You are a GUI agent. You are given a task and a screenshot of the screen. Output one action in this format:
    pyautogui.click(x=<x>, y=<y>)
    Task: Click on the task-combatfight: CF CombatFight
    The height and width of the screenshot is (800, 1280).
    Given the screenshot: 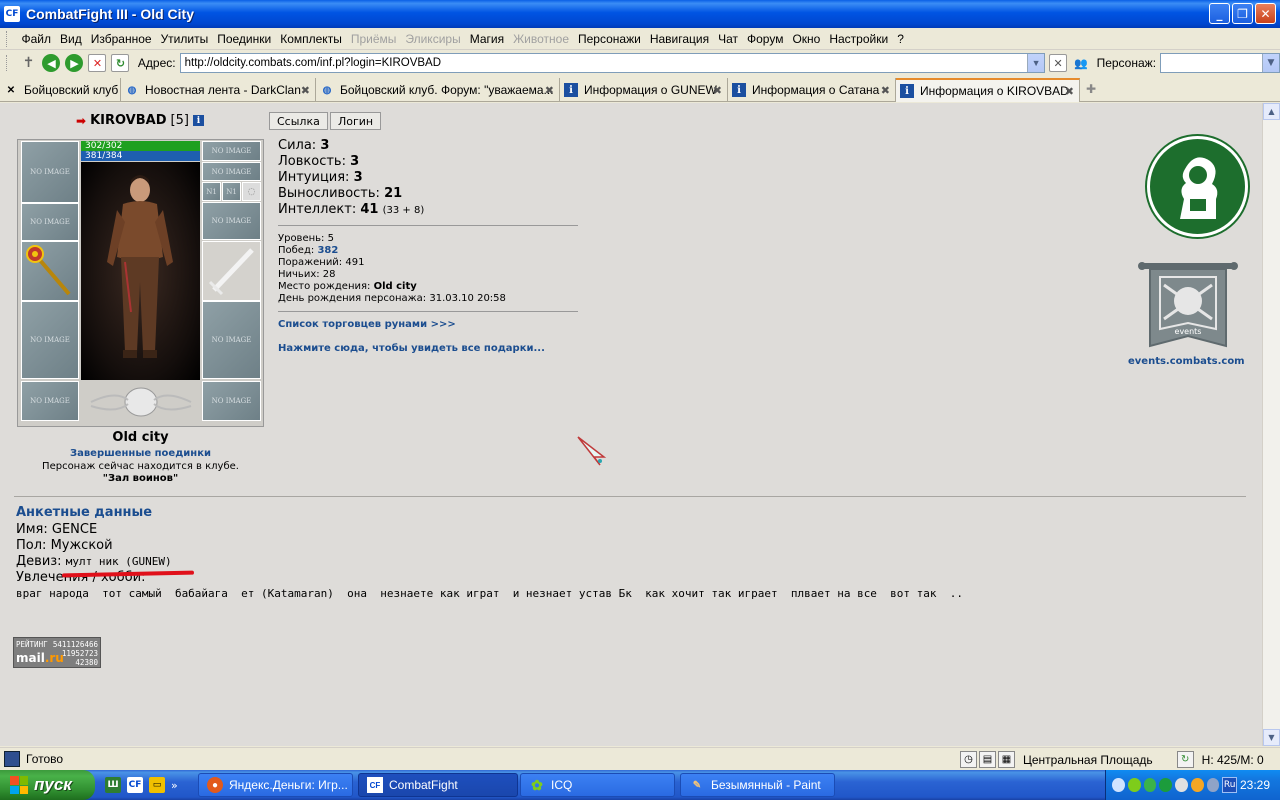 What is the action you would take?
    pyautogui.click(x=438, y=785)
    